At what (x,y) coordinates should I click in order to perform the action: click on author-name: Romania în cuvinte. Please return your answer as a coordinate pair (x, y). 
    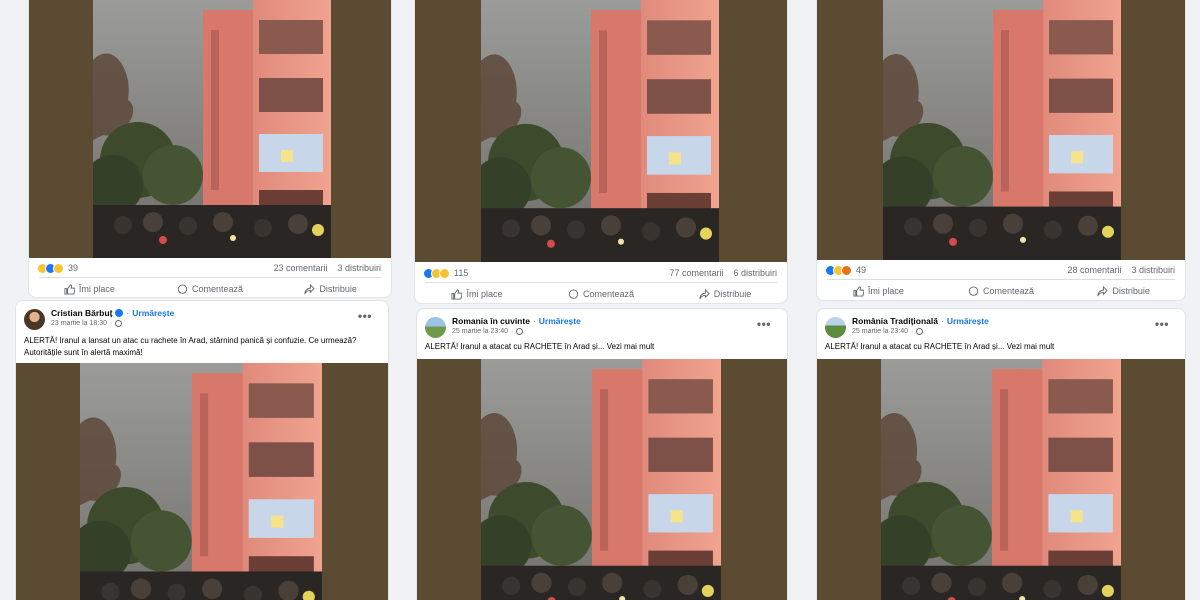
    Looking at the image, I should click on (491, 321).